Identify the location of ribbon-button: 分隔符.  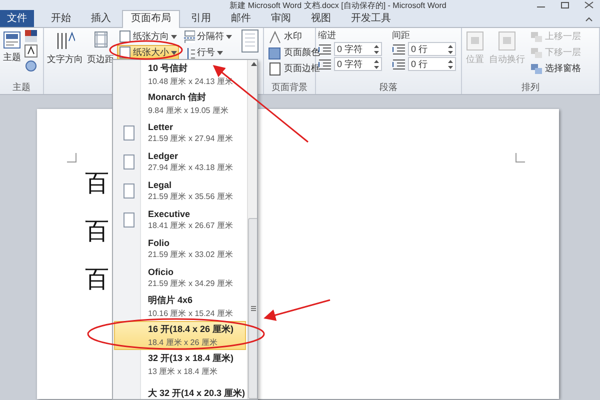
(207, 36).